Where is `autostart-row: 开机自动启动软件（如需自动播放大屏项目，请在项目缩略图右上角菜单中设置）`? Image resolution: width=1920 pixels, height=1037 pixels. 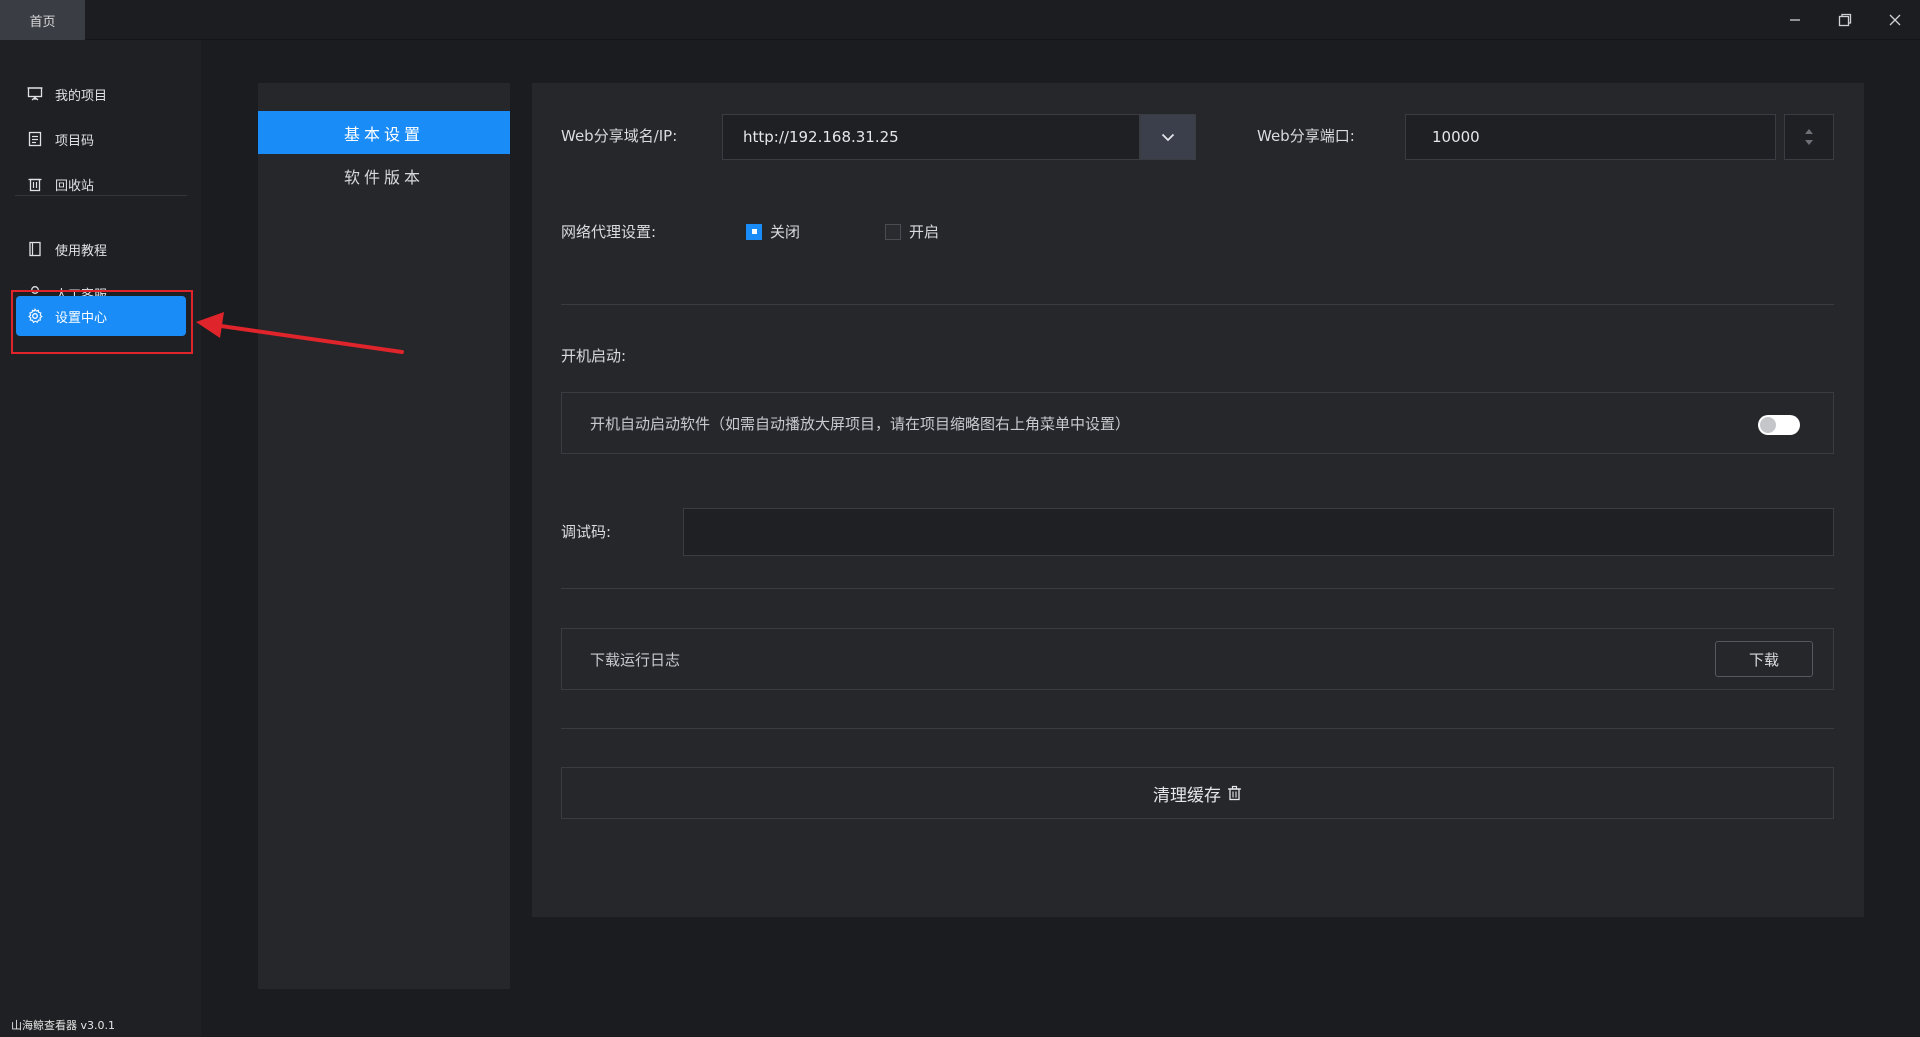
autostart-row: 开机自动启动软件（如需自动播放大屏项目，请在项目缩略图右上角菜单中设置） is located at coordinates (1197, 423).